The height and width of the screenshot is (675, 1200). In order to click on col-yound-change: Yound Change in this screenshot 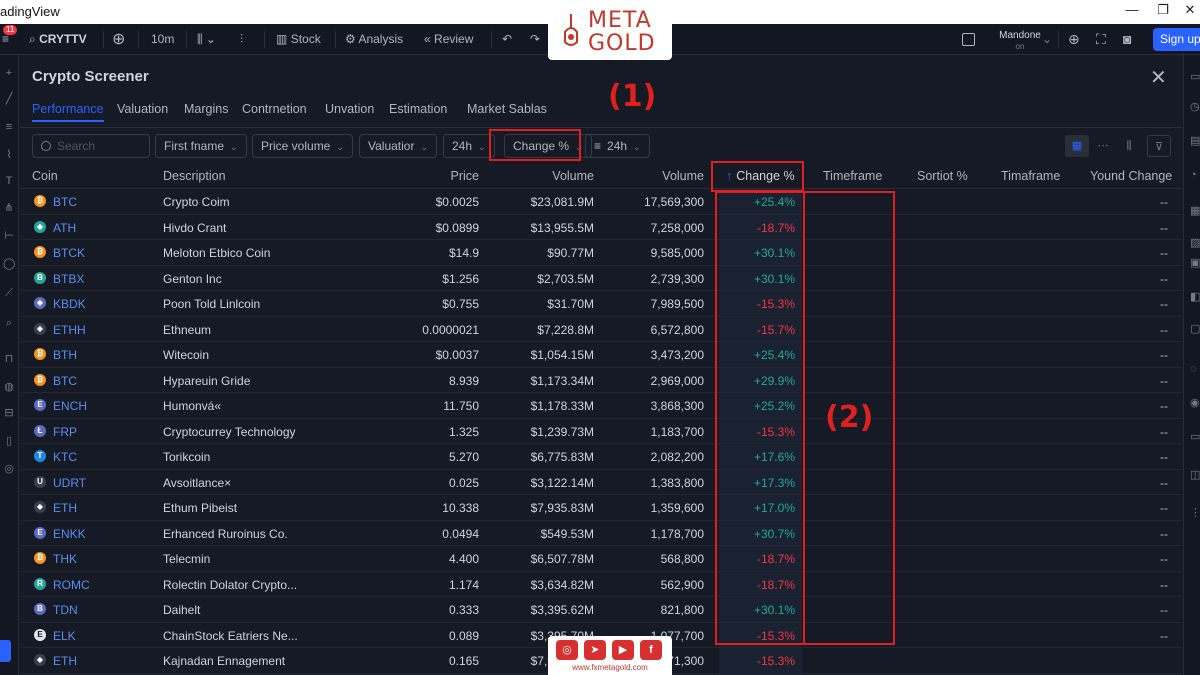, I will do `click(1131, 176)`.